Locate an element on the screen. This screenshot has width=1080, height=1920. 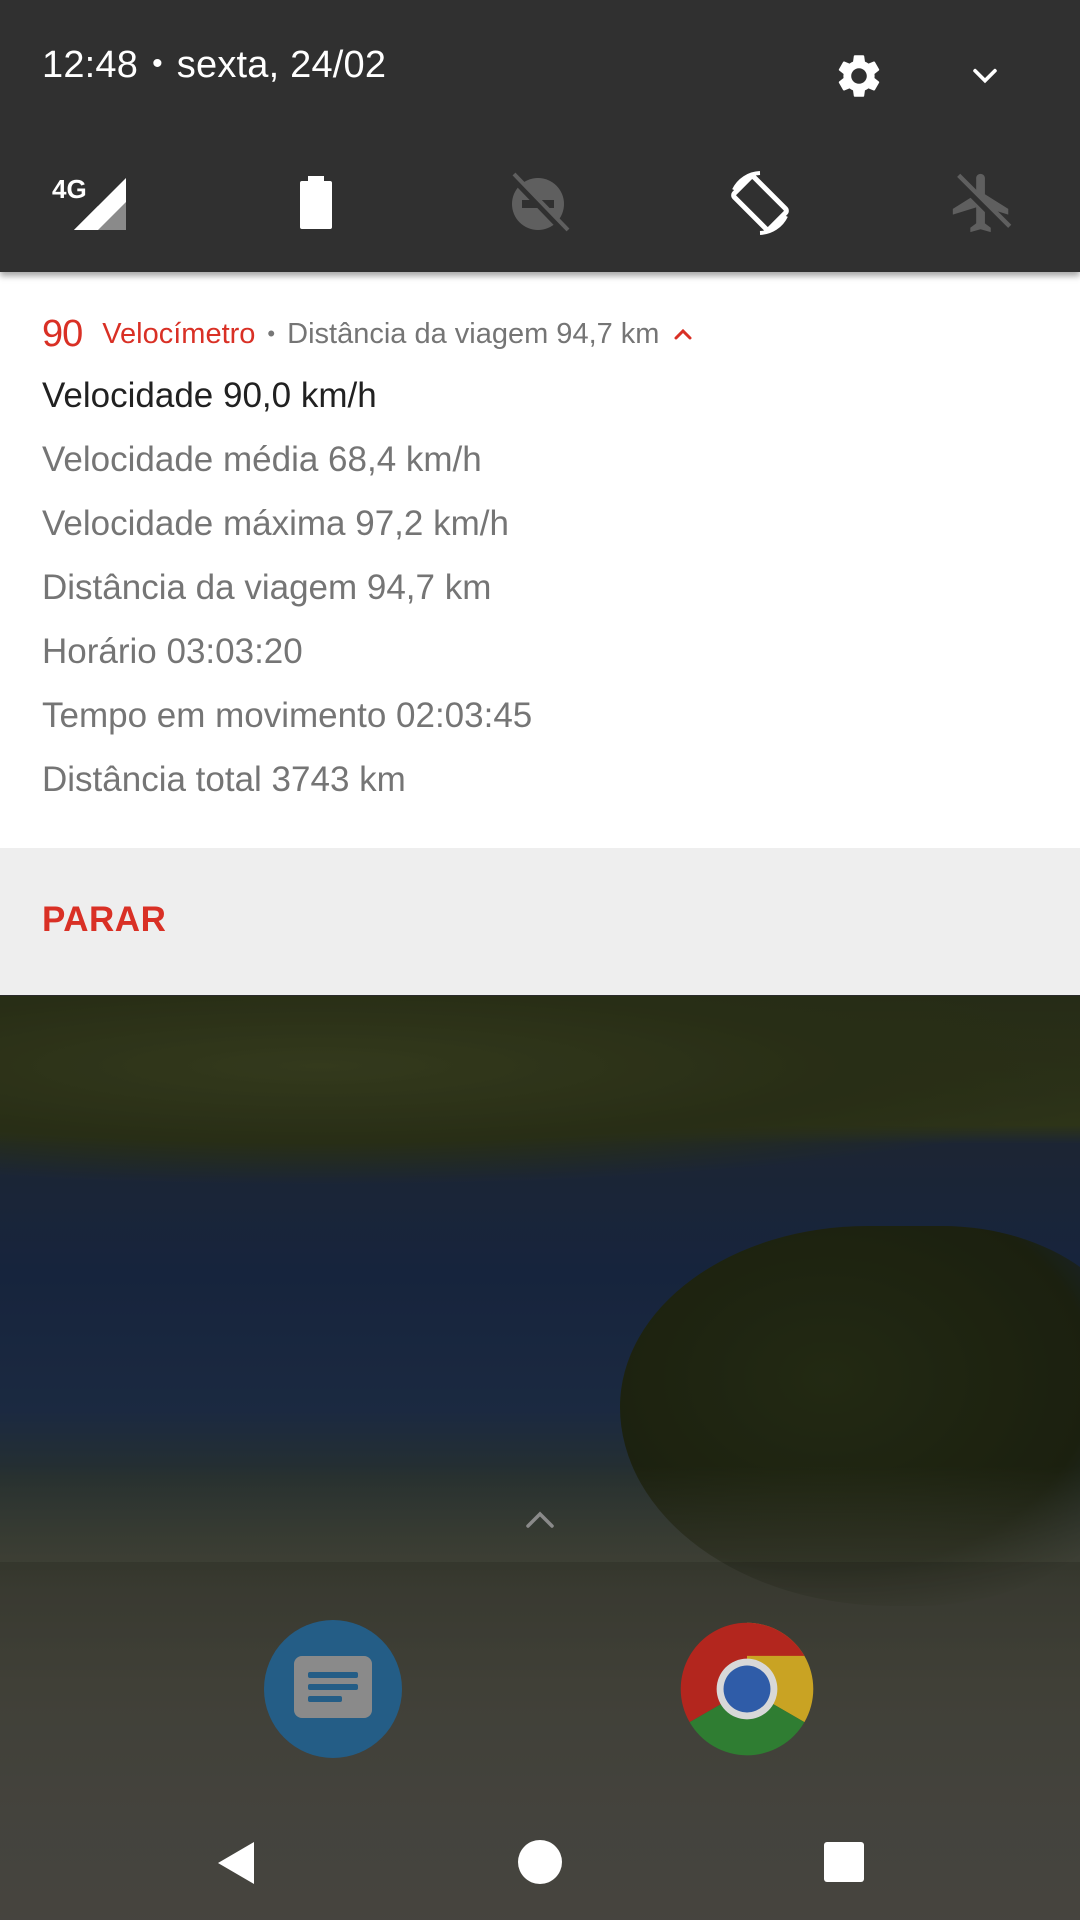
notification-actions: PARAR is located at coordinates (540, 921).